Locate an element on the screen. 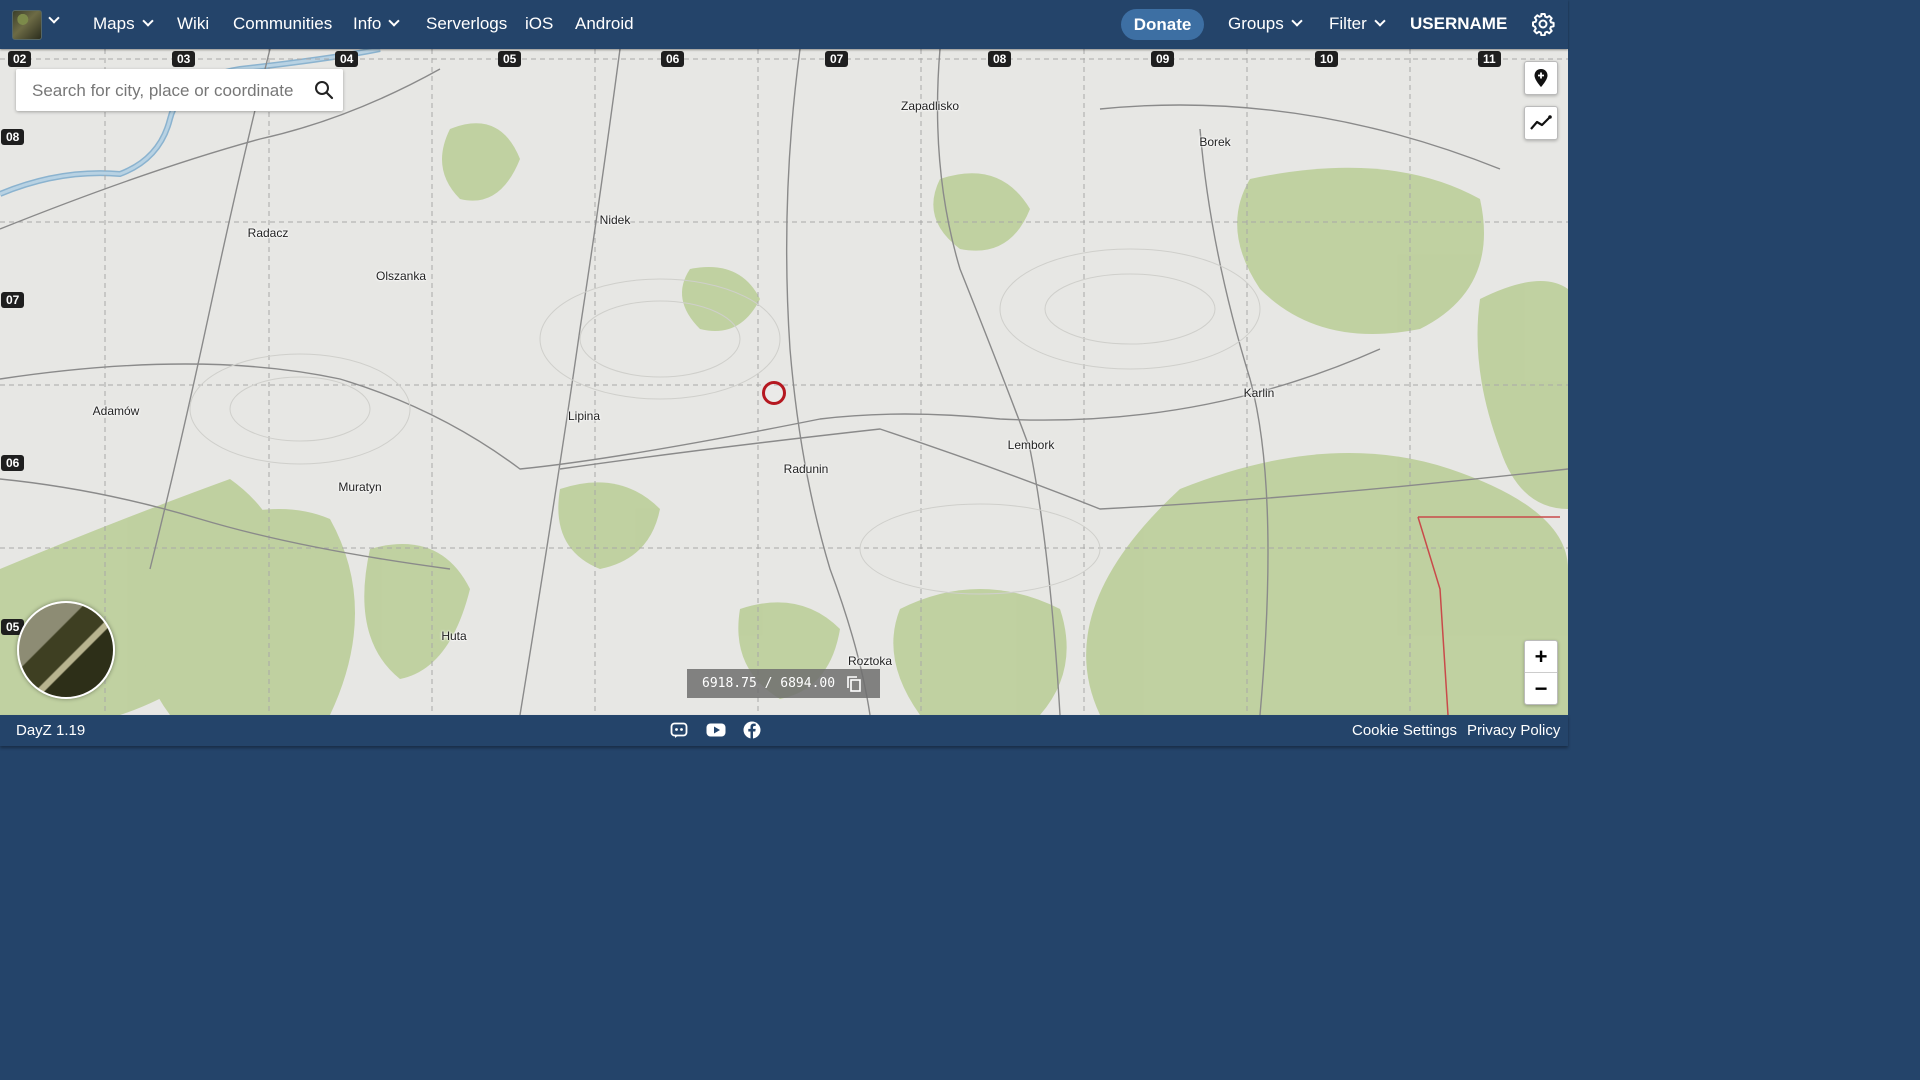 This screenshot has width=1920, height=1080. privacy-policy-link: Privacy Policy is located at coordinates (1513, 730).